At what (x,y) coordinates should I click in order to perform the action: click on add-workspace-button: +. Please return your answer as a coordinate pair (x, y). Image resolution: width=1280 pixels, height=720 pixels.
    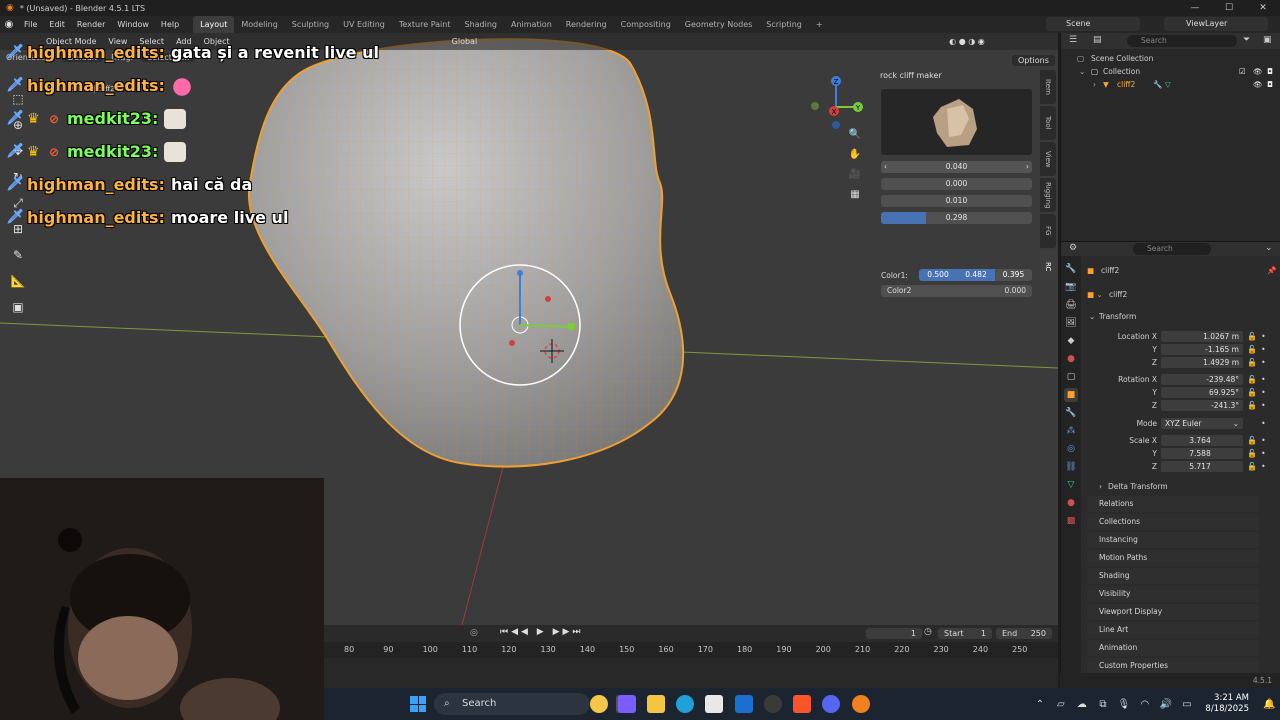
    Looking at the image, I should click on (819, 24).